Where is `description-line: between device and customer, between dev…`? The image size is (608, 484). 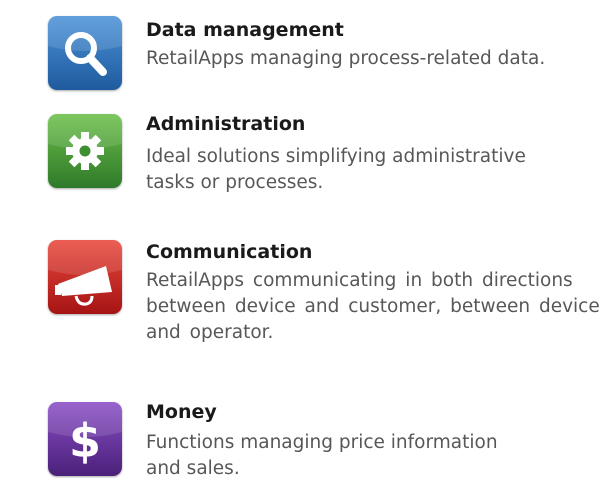 description-line: between device and customer, between dev… is located at coordinates (373, 306).